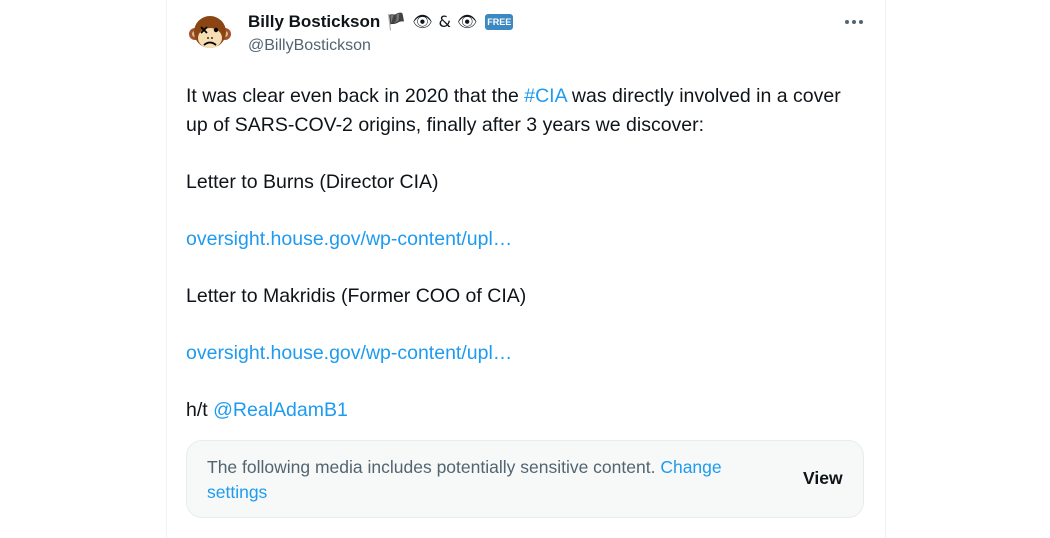 This screenshot has height=538, width=1050. I want to click on user-handle: @BillyBostickson, so click(309, 46).